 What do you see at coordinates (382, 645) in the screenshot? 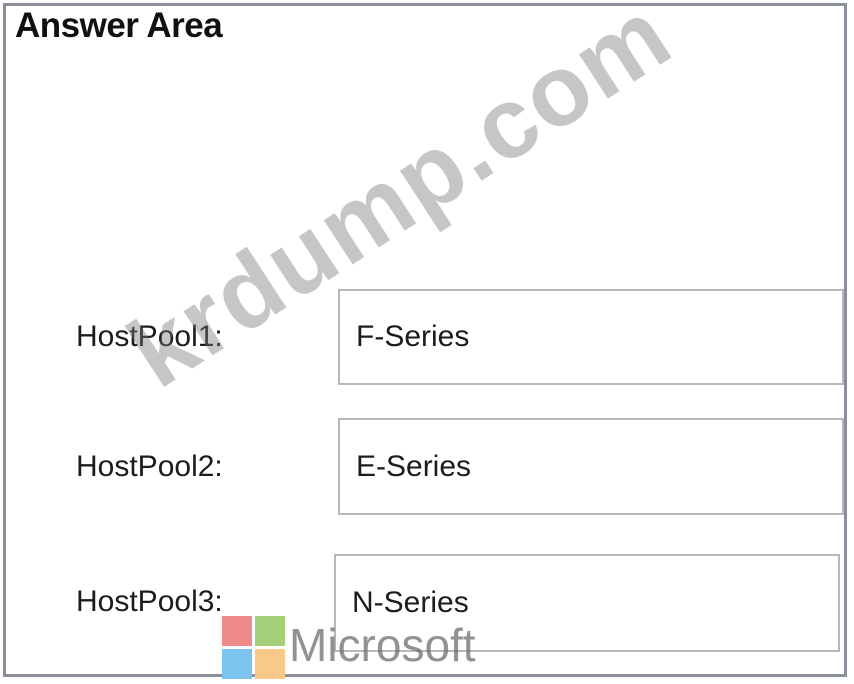
I see `microsoft-wordmark: Microsoft` at bounding box center [382, 645].